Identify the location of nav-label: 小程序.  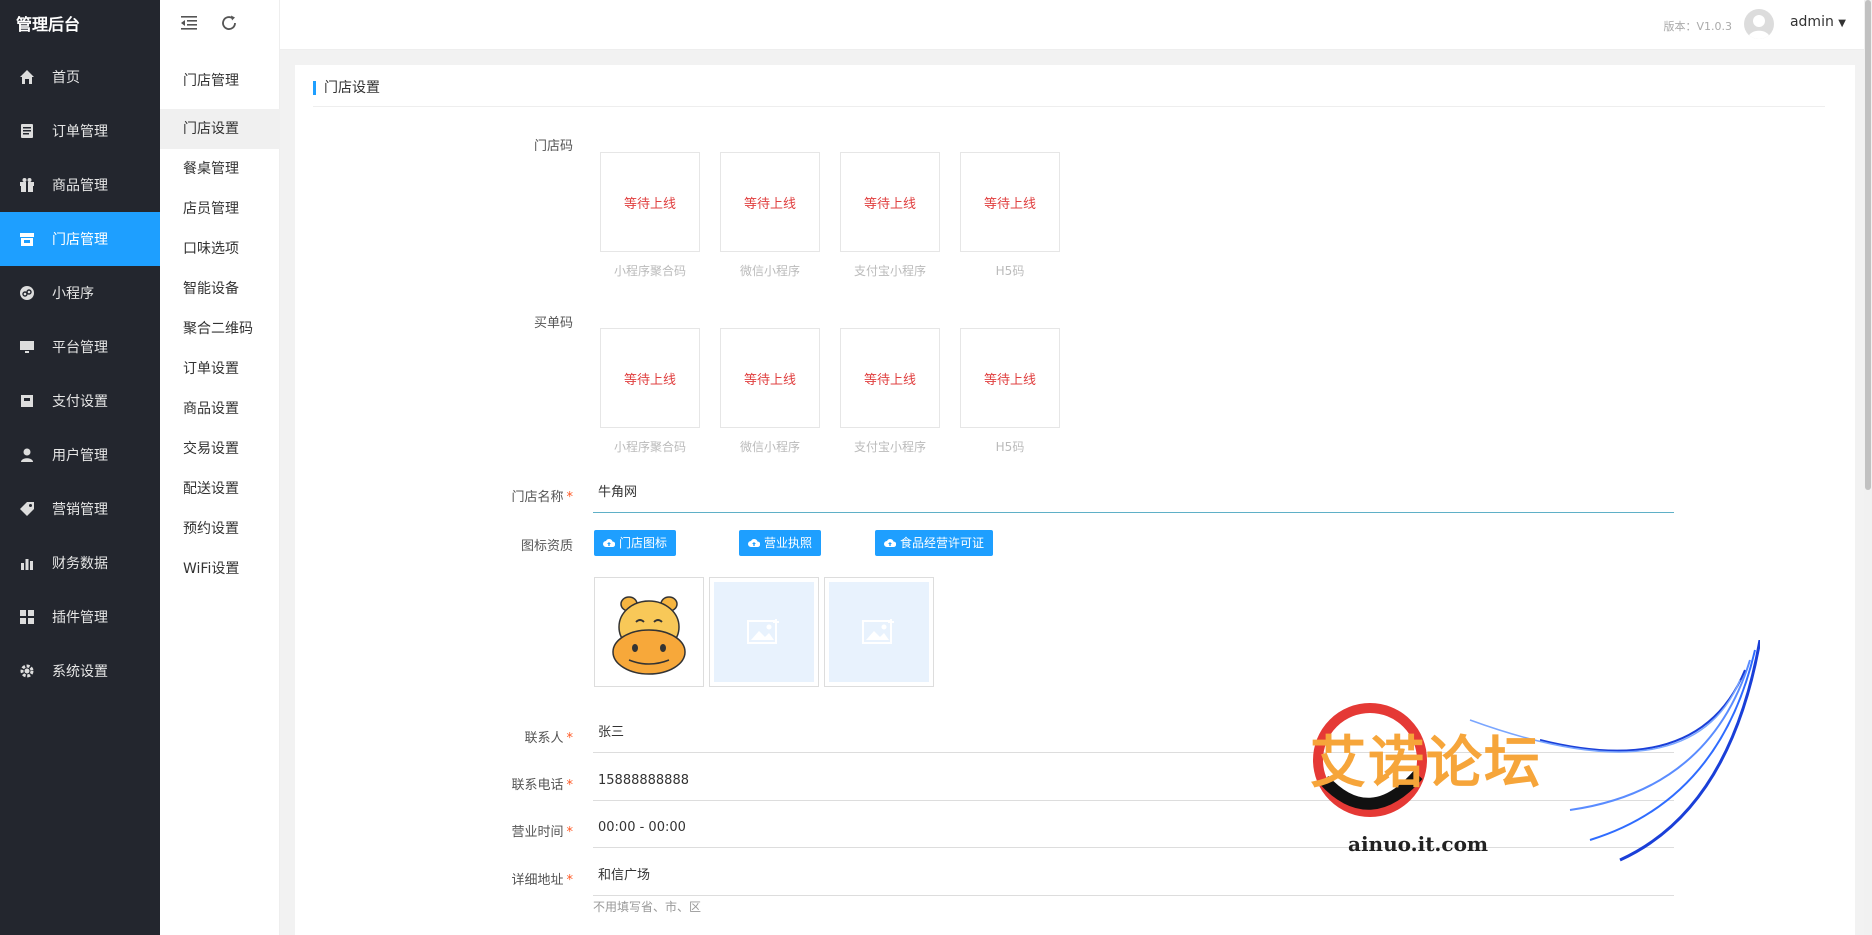
(73, 294).